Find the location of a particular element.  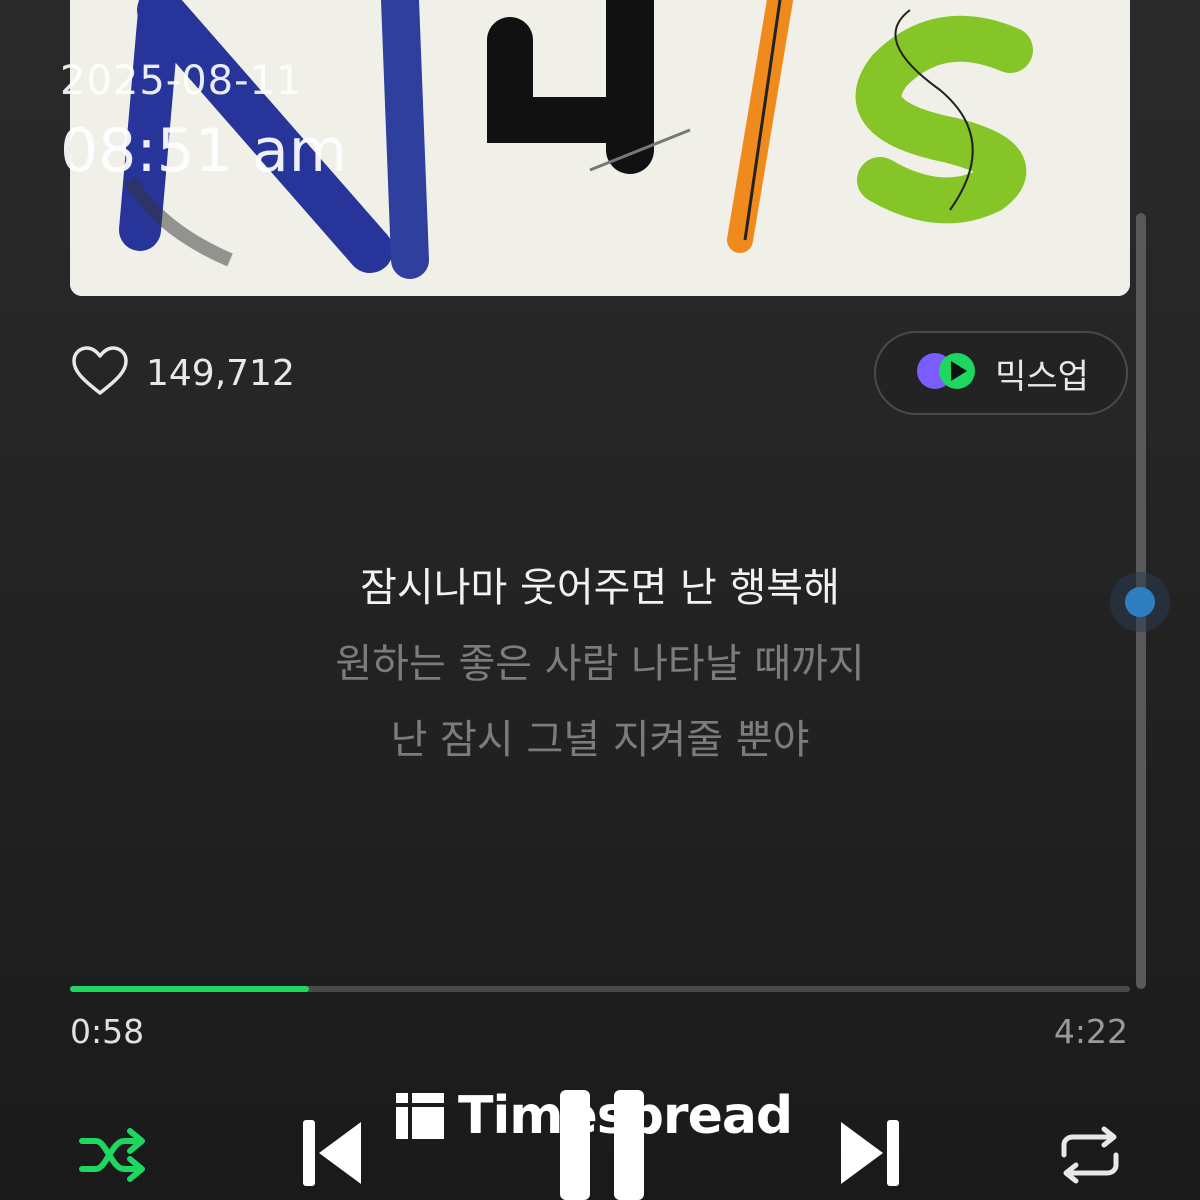

total-time: 4:22 is located at coordinates (1090, 1031).